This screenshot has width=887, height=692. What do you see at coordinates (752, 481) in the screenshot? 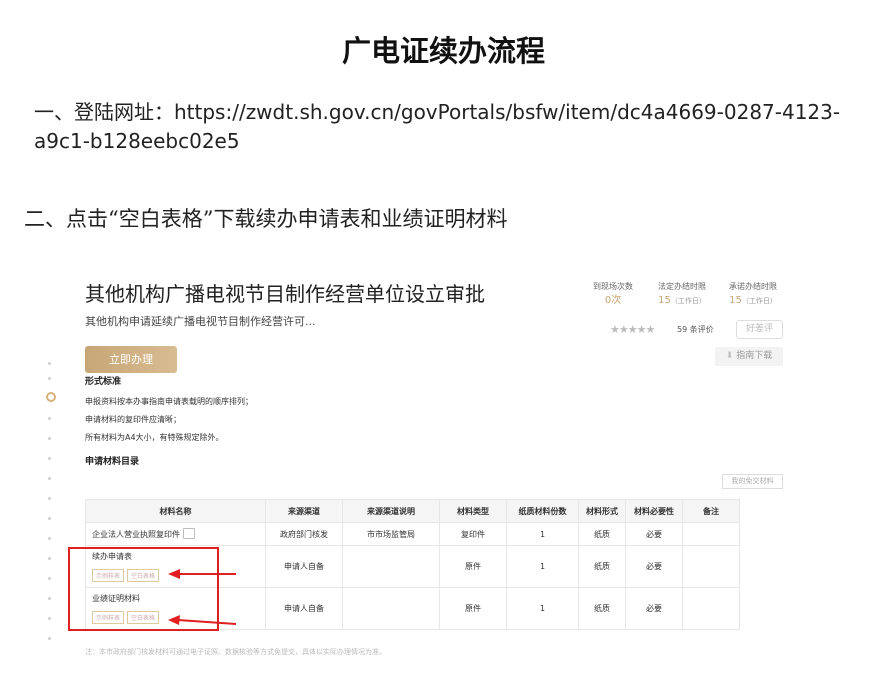
I see `my-waived-materials-button: 我的免交材料` at bounding box center [752, 481].